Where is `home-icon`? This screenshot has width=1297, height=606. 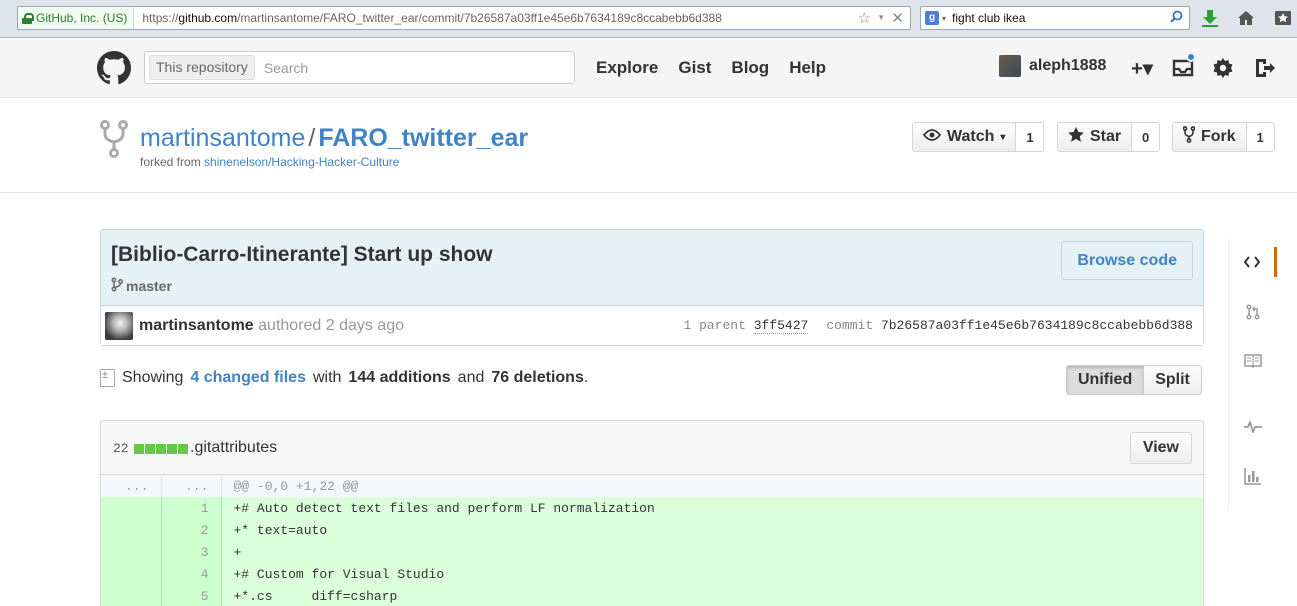 home-icon is located at coordinates (1246, 18).